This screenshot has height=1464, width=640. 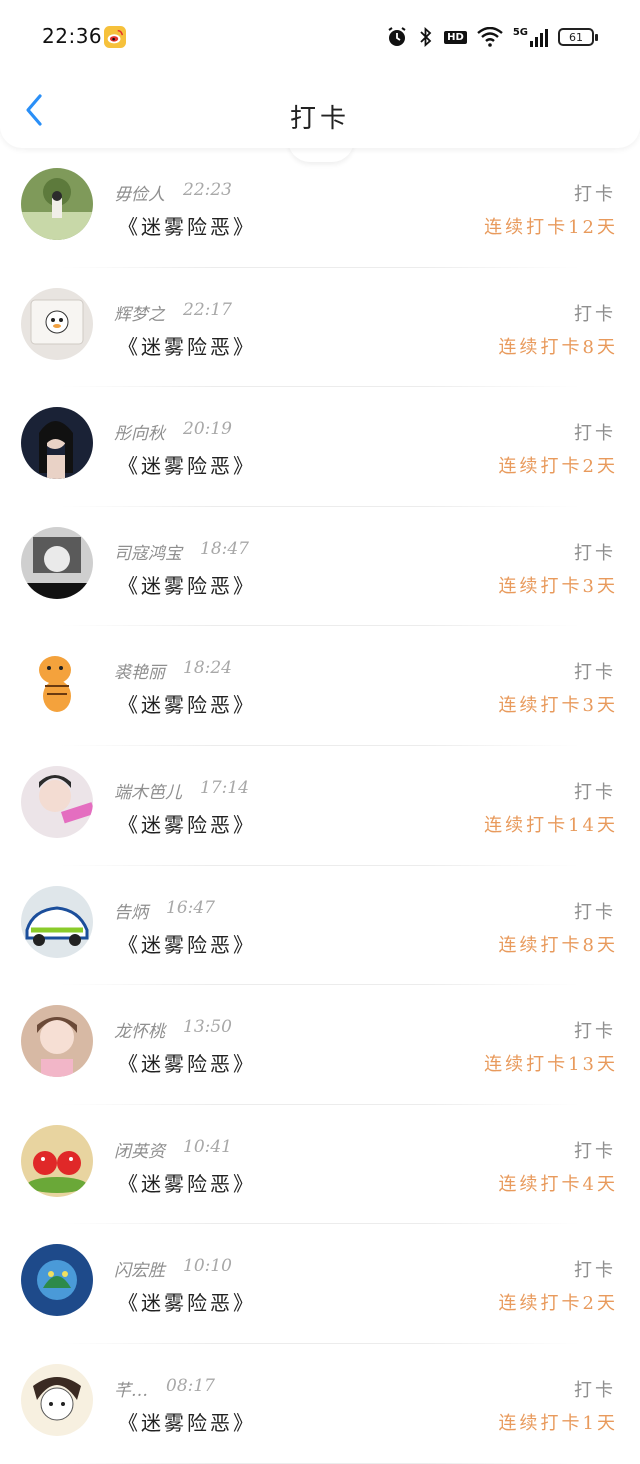 What do you see at coordinates (320, 1045) in the screenshot?
I see `checkin-row: 龙怀桃 13:50 《迷雾险恶》 打卡 连续打卡13天` at bounding box center [320, 1045].